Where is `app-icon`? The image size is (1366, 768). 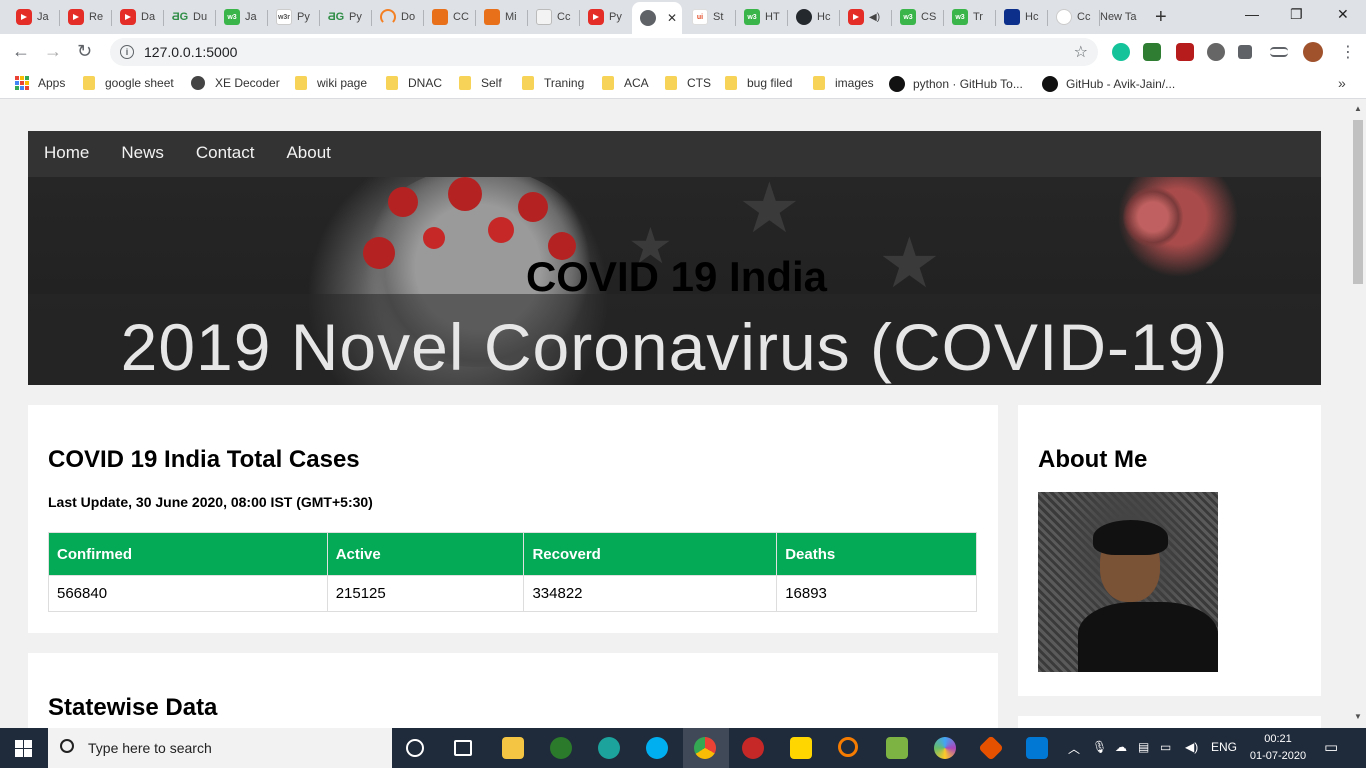
app-icon is located at coordinates (609, 748).